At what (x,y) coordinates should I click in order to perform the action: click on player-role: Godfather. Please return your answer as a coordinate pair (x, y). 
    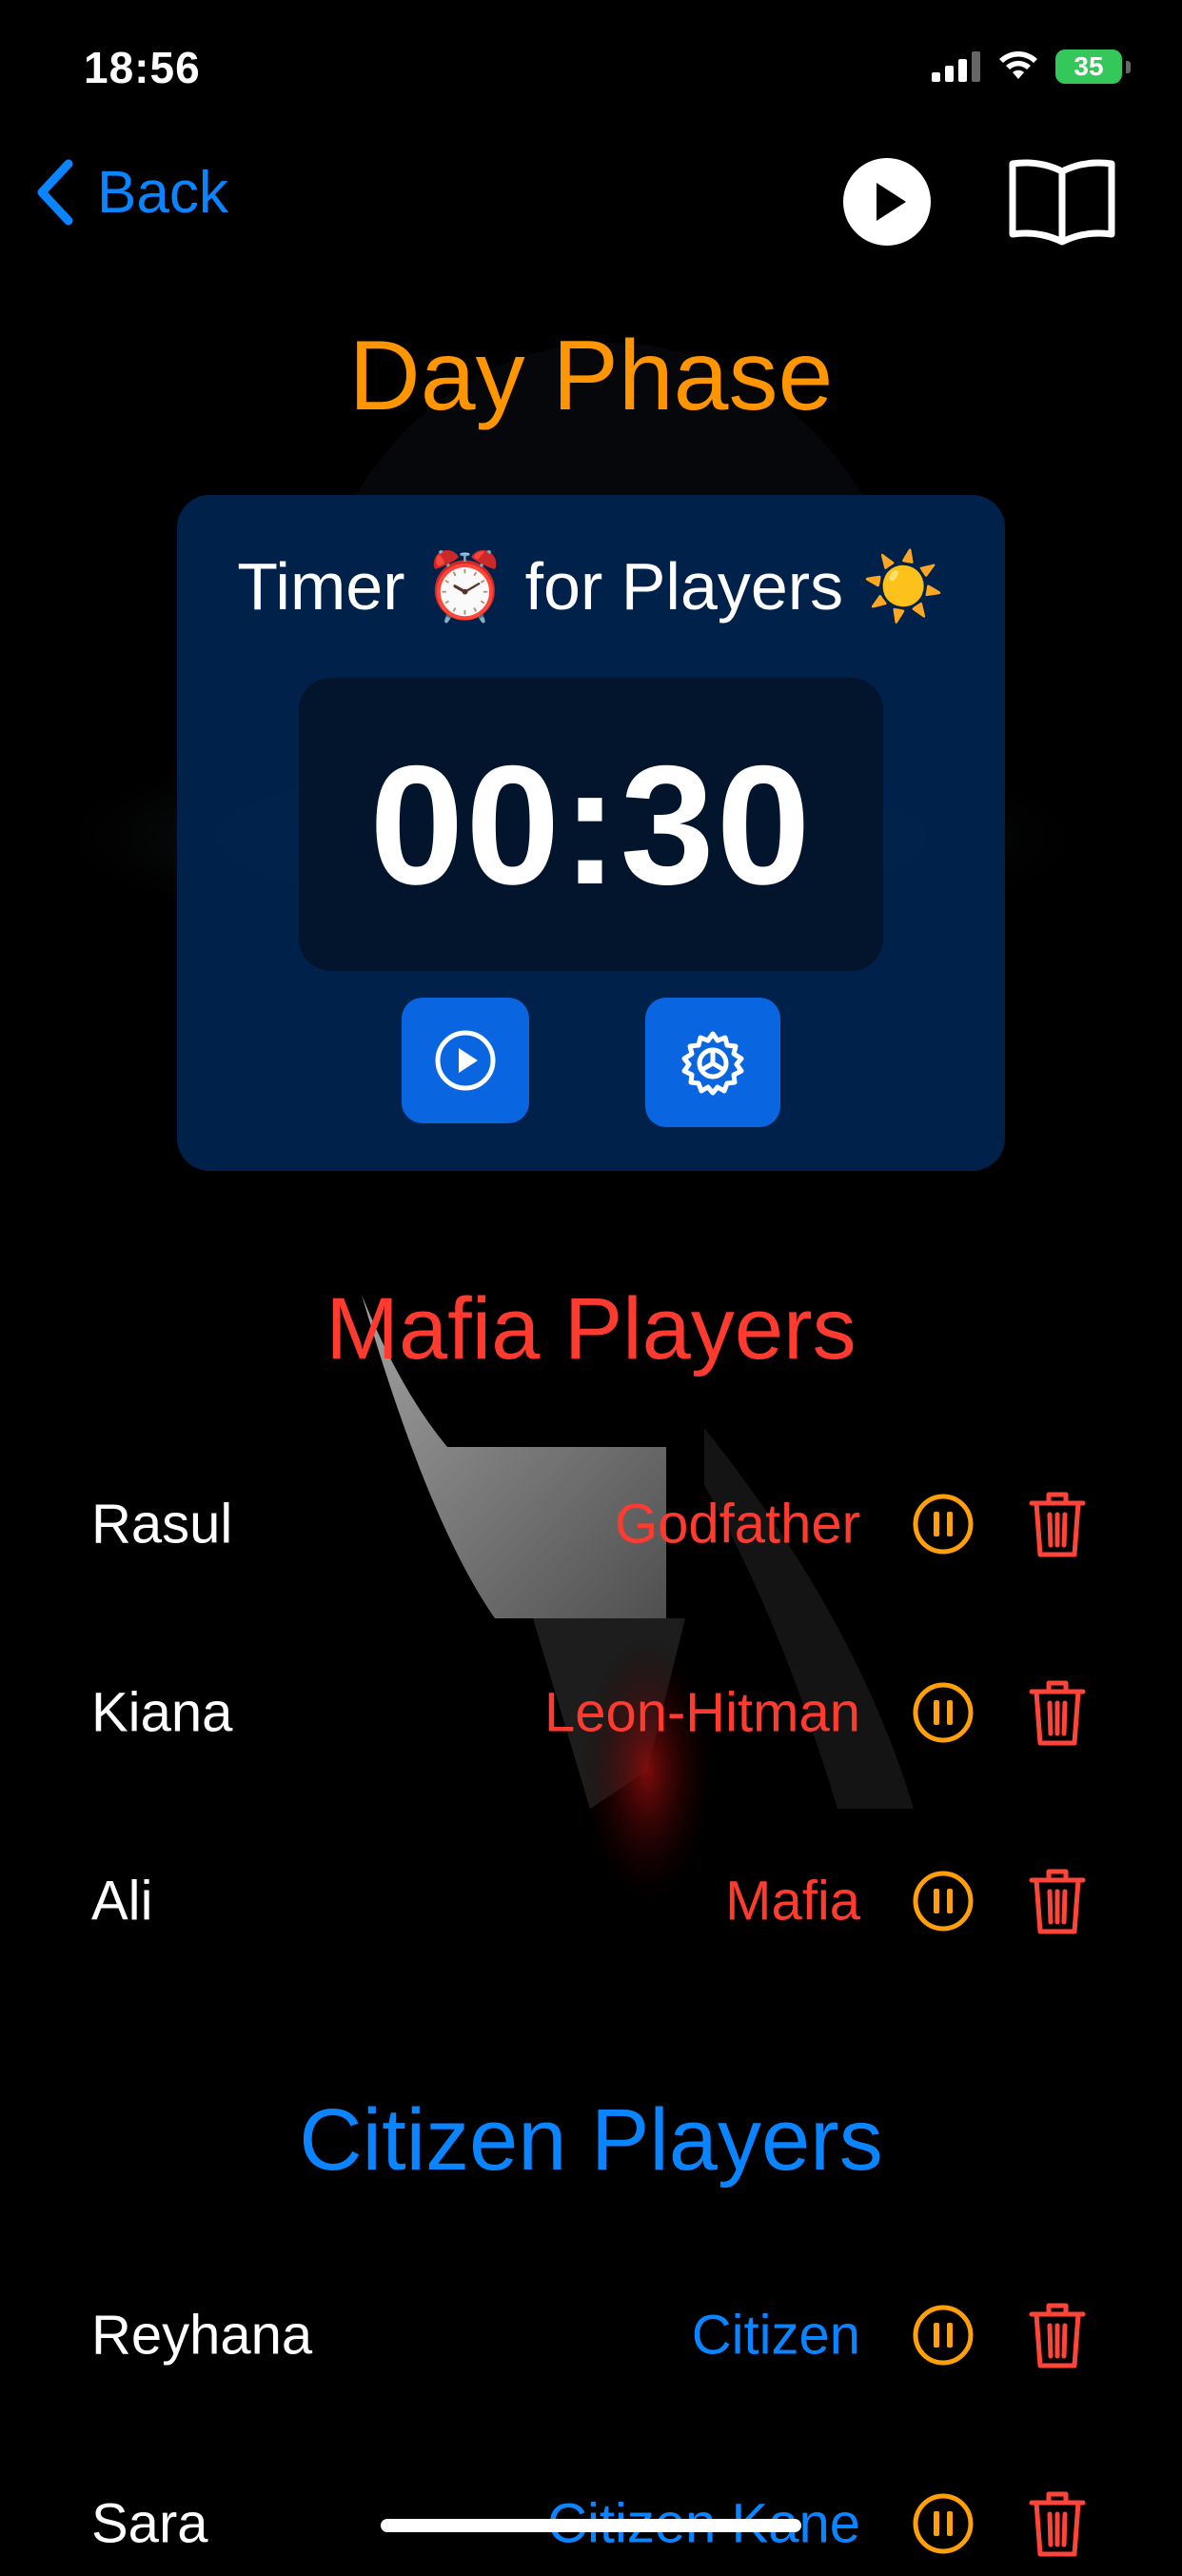
    Looking at the image, I should click on (737, 1524).